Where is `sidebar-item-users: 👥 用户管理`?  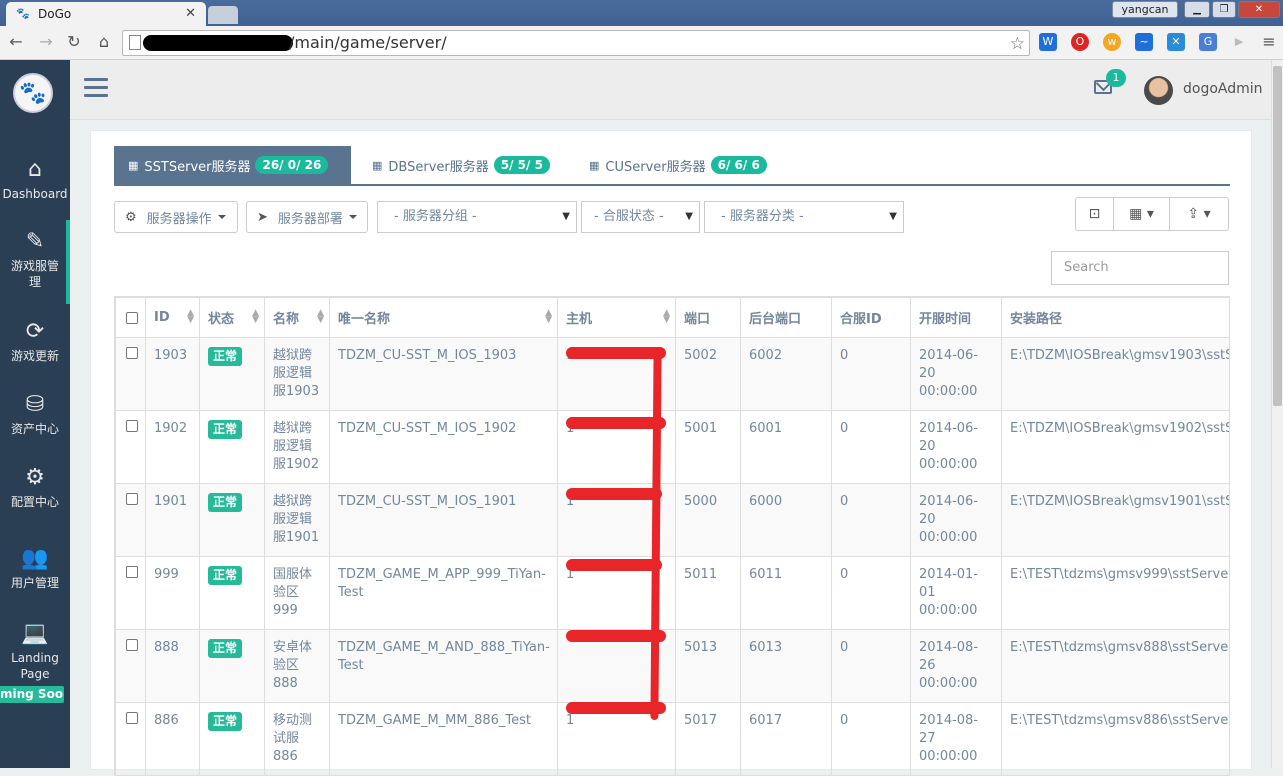 sidebar-item-users: 👥 用户管理 is located at coordinates (35, 569).